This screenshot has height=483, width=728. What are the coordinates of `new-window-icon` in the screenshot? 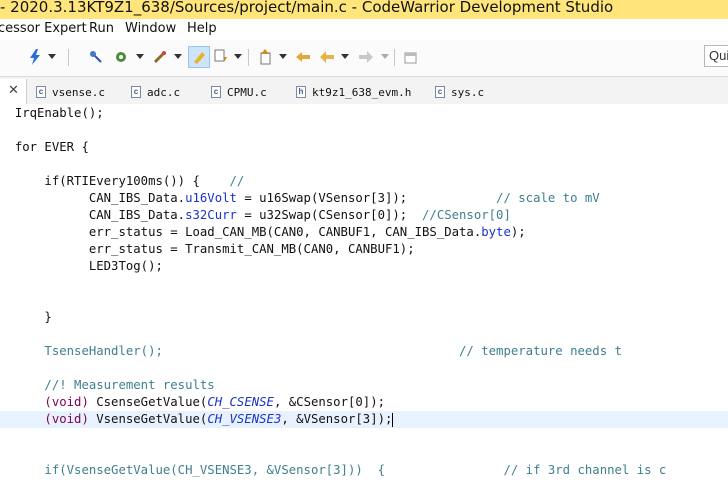 It's located at (411, 57).